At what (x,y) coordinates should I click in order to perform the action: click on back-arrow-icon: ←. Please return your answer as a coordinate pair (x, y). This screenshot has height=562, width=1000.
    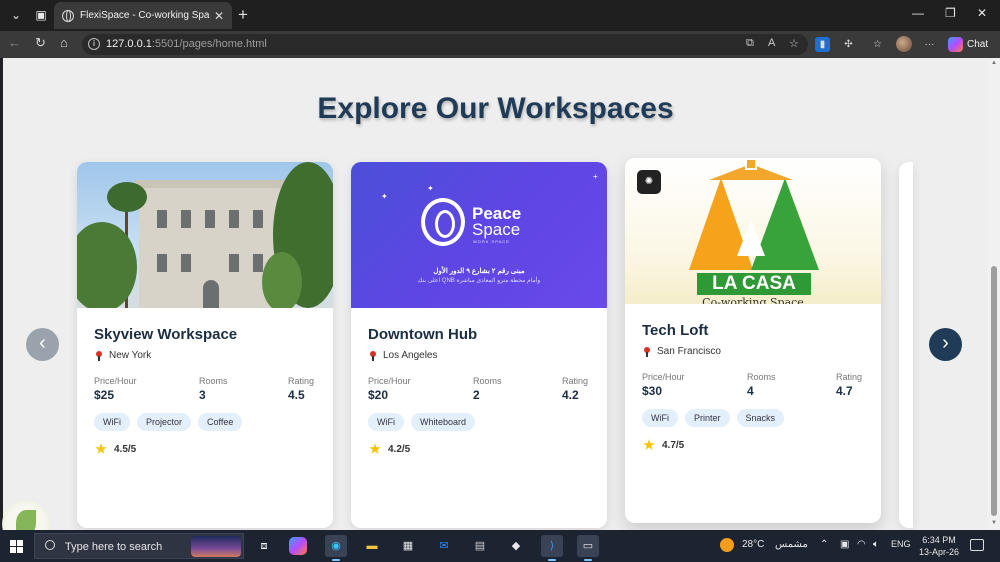
    Looking at the image, I should click on (14, 42).